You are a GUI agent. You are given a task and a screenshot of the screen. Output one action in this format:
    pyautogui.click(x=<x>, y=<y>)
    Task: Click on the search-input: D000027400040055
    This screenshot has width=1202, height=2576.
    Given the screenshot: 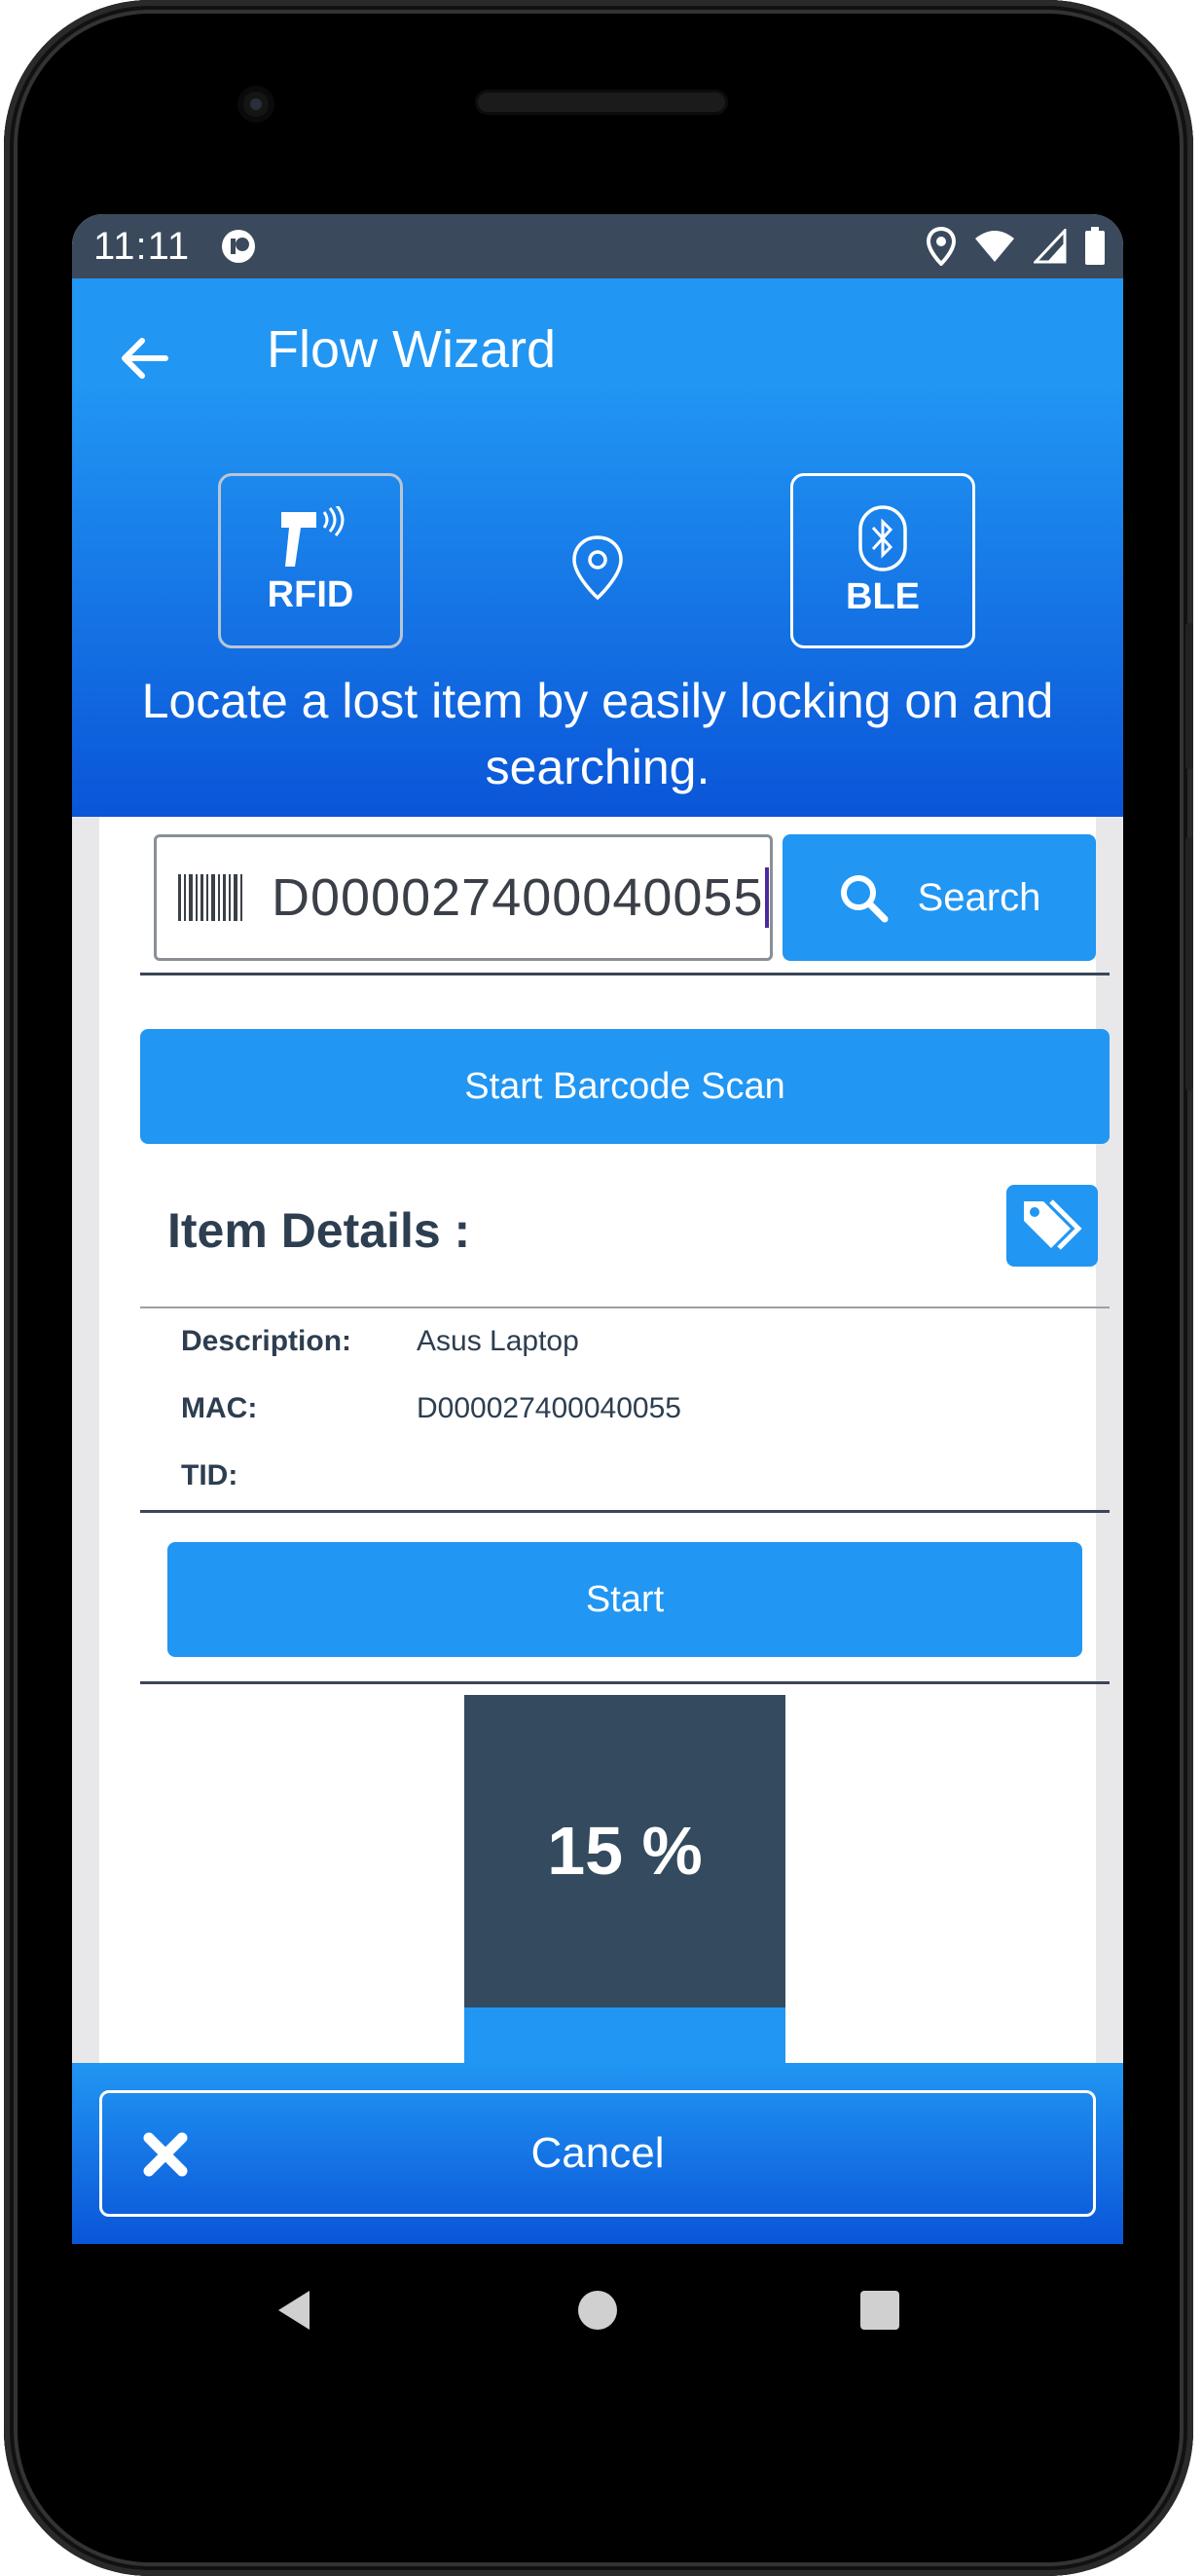 What is the action you would take?
    pyautogui.click(x=463, y=897)
    